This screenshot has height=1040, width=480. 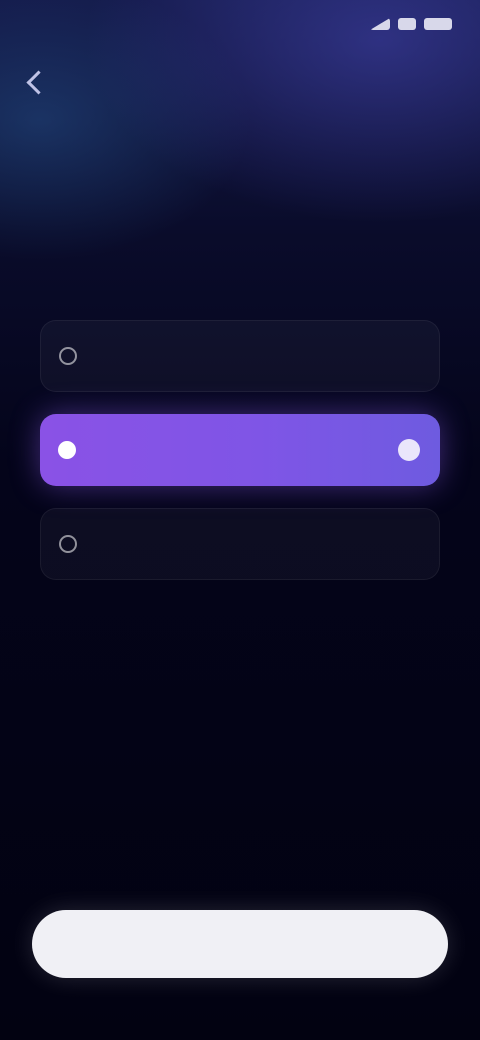 What do you see at coordinates (407, 24) in the screenshot?
I see `wifi-icon` at bounding box center [407, 24].